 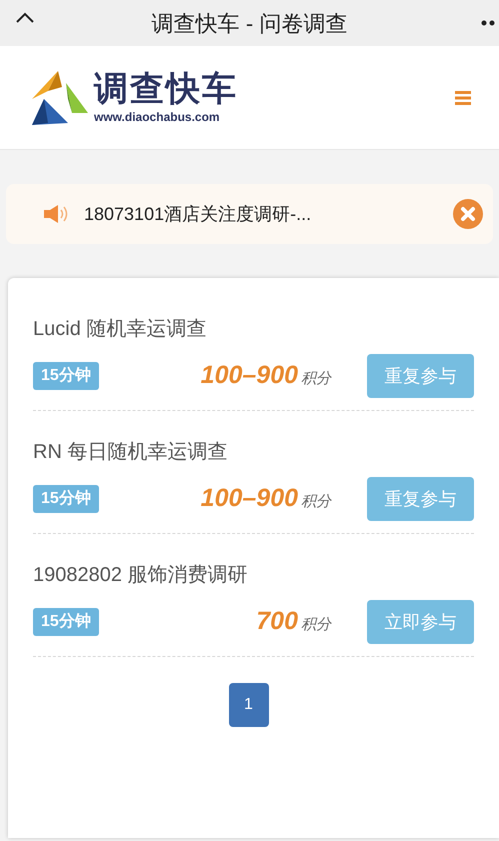 What do you see at coordinates (166, 89) in the screenshot?
I see `logo-name: 调查快车` at bounding box center [166, 89].